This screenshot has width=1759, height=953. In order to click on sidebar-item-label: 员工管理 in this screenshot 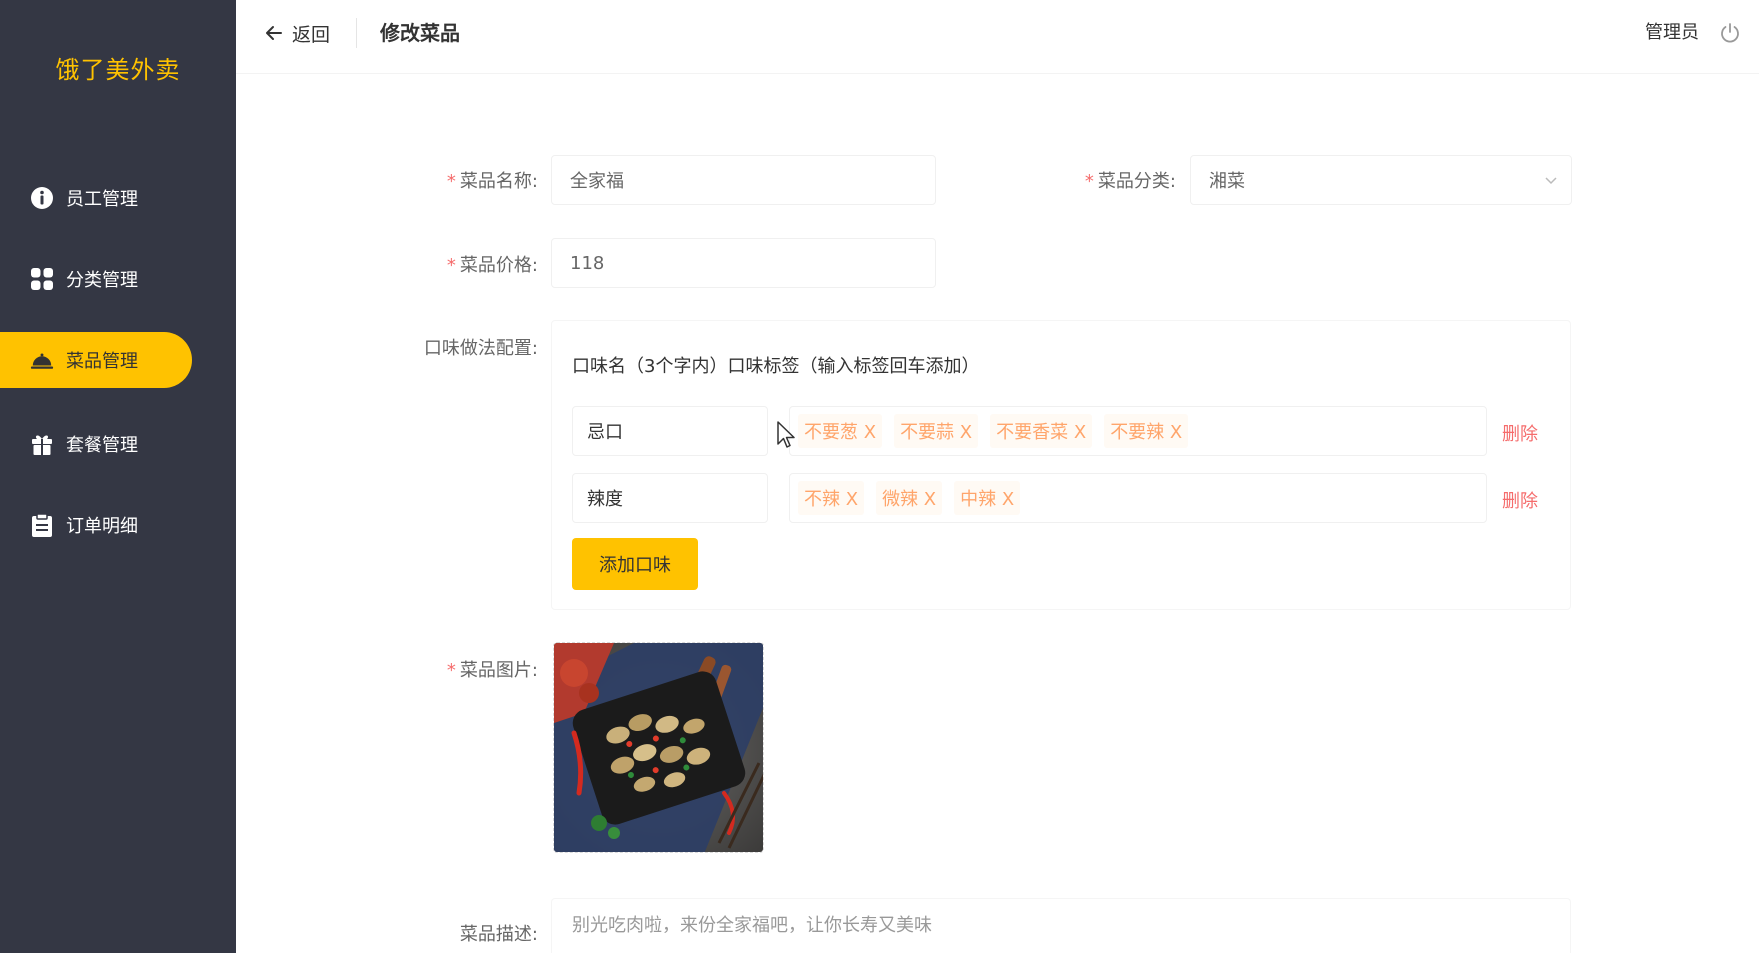, I will do `click(102, 199)`.